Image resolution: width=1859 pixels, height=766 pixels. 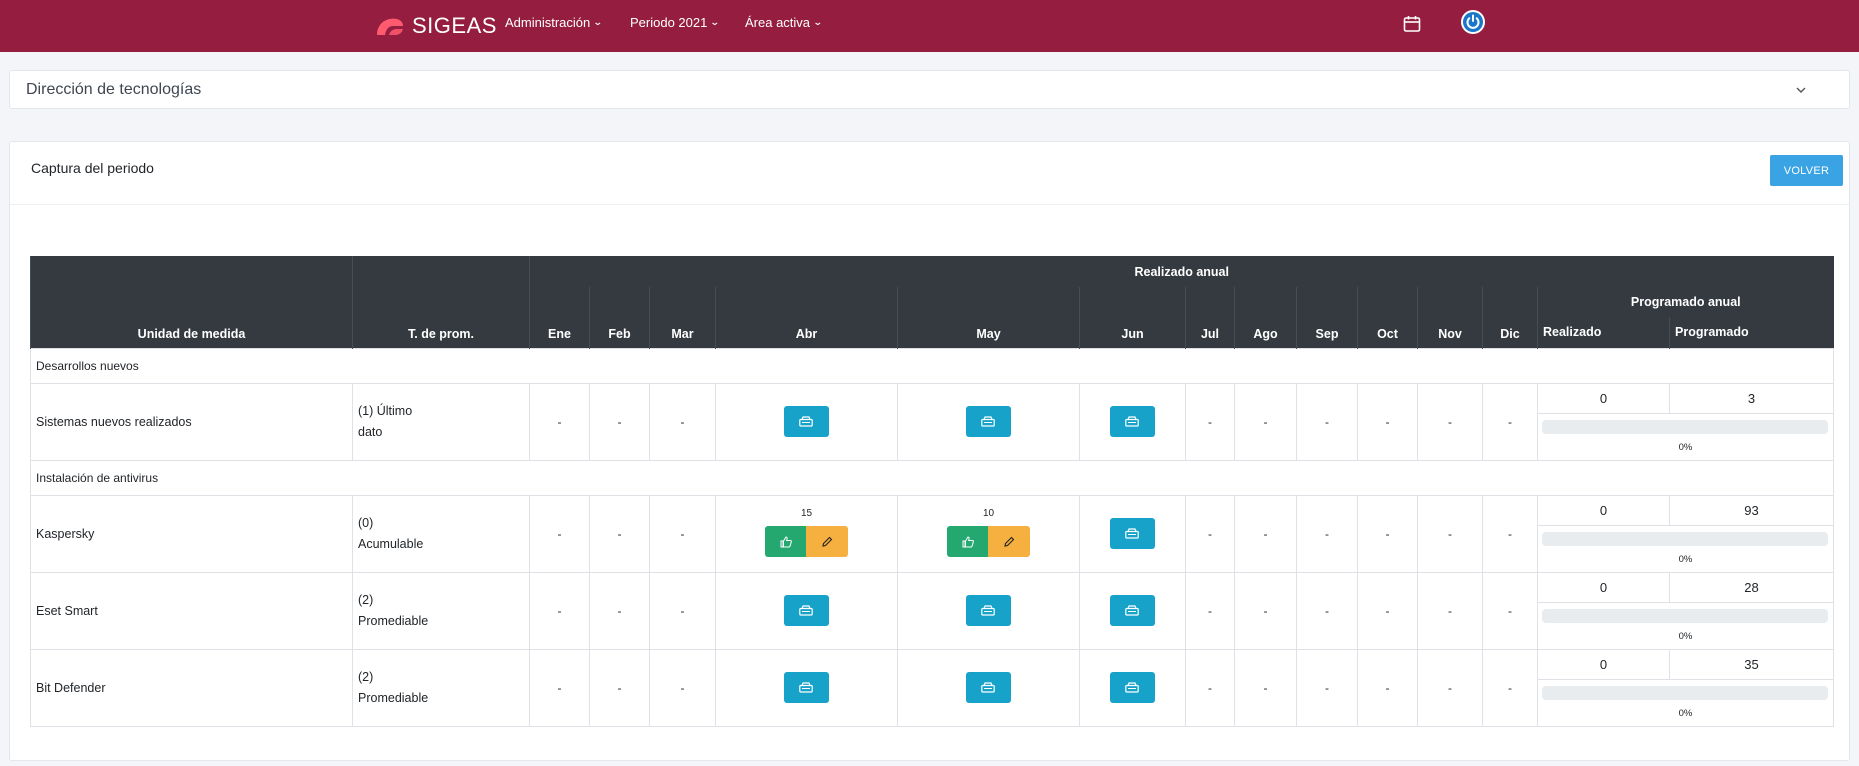 What do you see at coordinates (932, 365) in the screenshot?
I see `group-title: Desarrollos nuevos` at bounding box center [932, 365].